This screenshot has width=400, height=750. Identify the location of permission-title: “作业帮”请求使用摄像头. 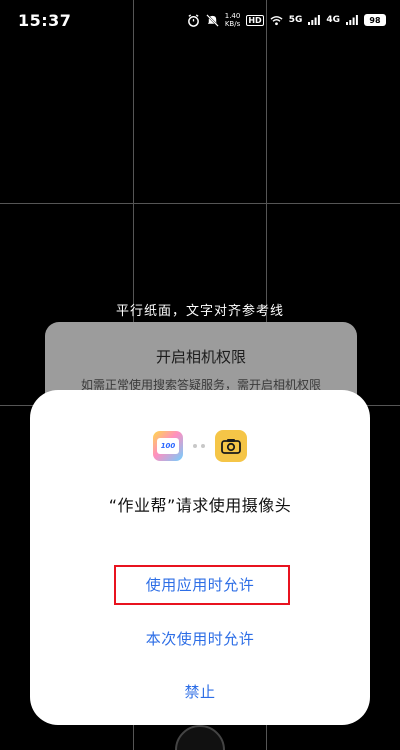
(200, 505).